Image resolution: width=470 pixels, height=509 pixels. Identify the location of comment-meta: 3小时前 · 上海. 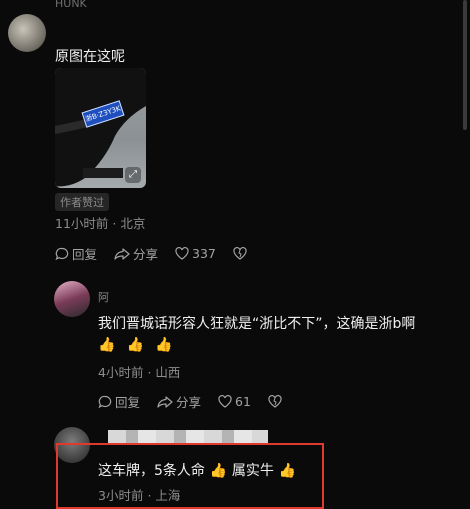
(139, 494).